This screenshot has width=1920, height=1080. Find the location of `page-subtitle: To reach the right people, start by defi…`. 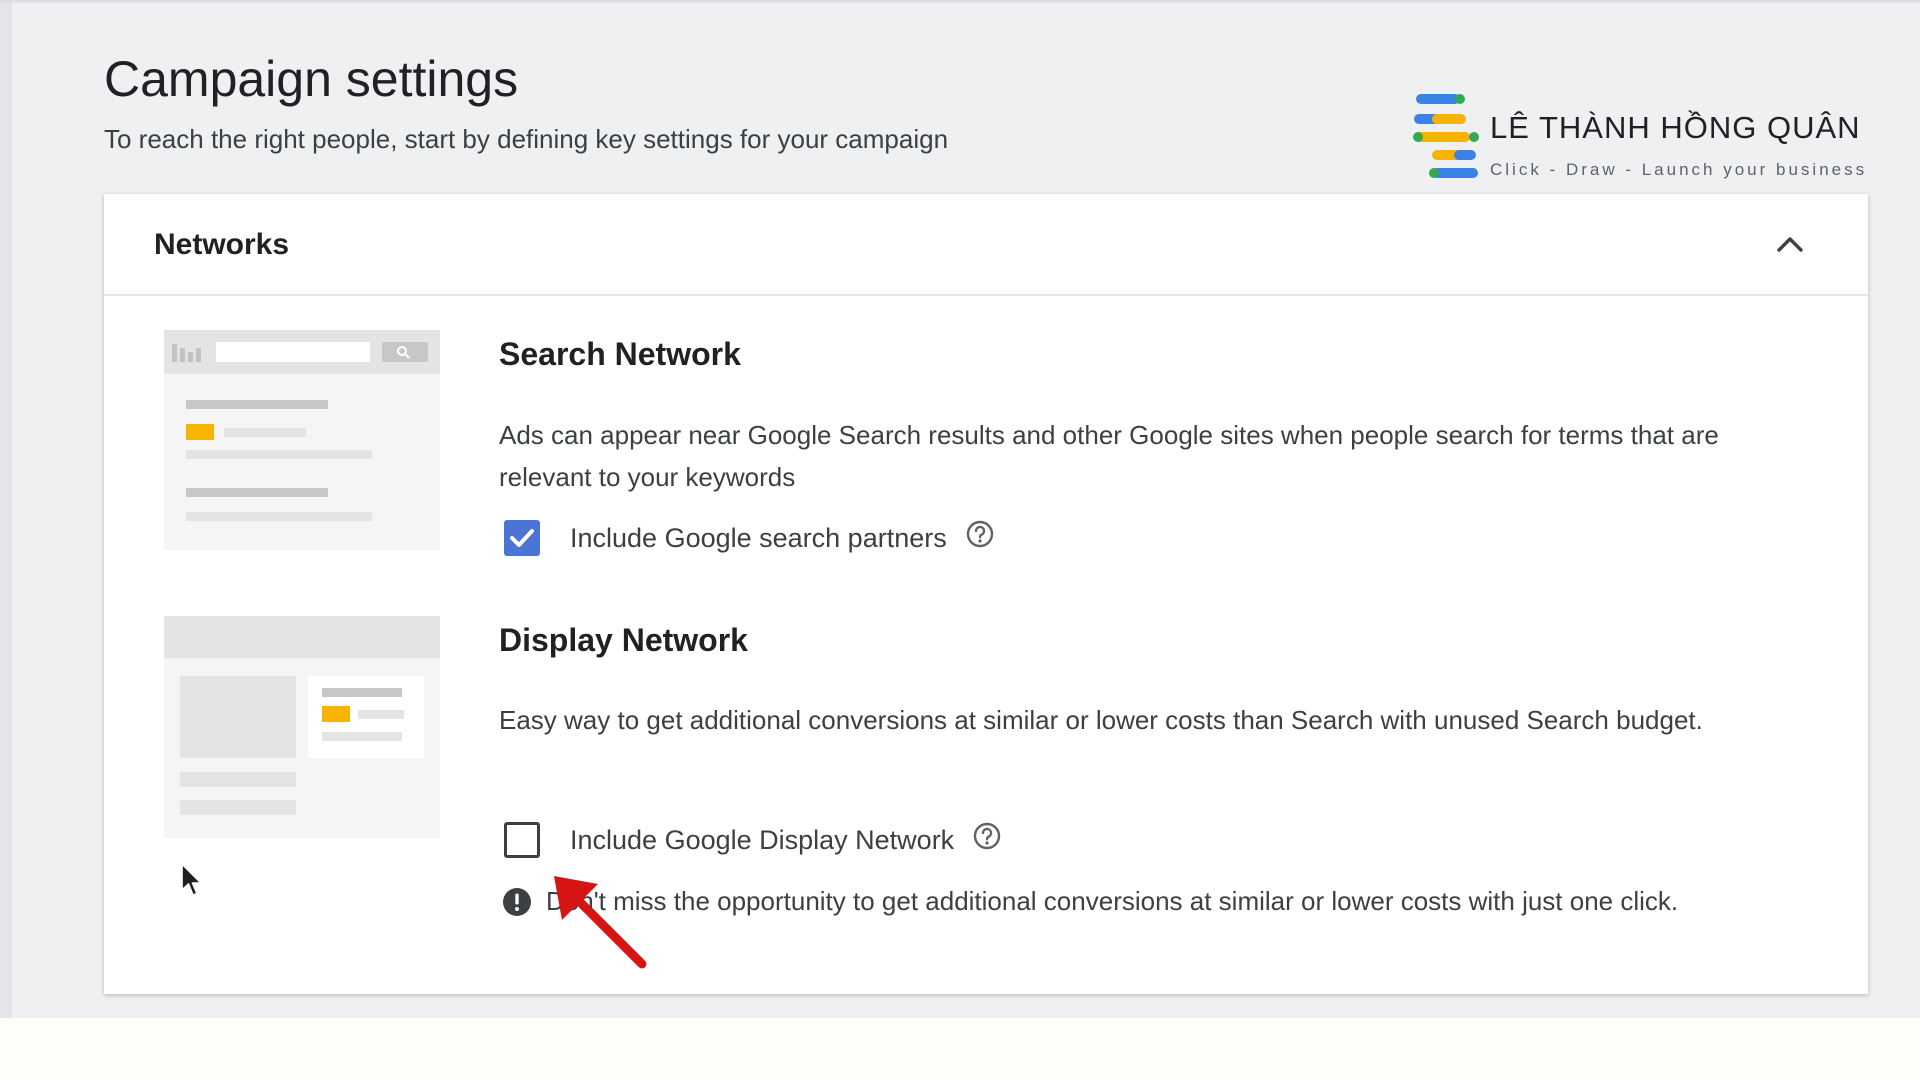

page-subtitle: To reach the right people, start by defi… is located at coordinates (526, 139).